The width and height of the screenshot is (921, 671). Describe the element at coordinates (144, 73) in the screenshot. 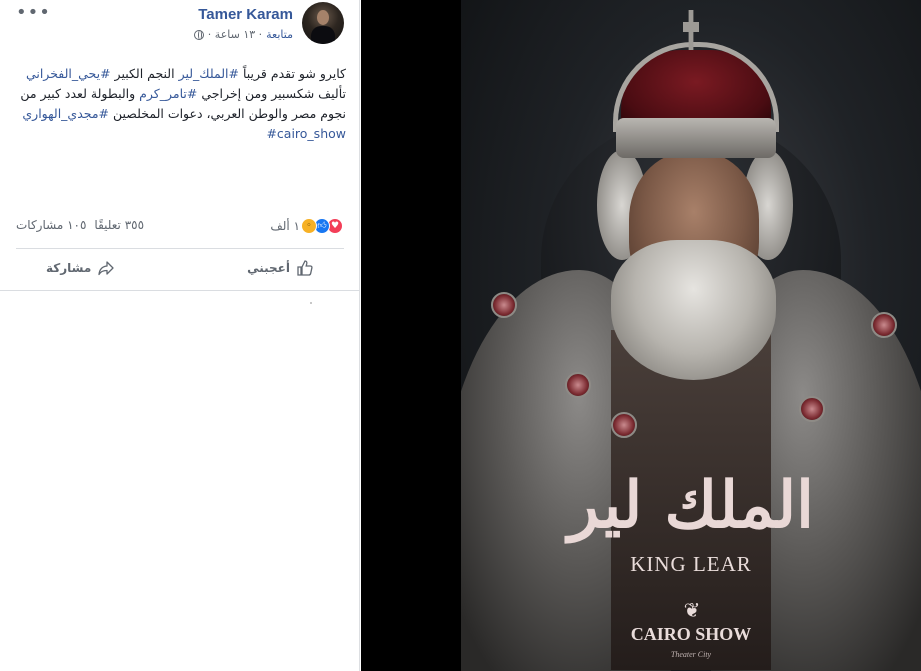

I see `post-text-segment: النجم الكبير` at that location.